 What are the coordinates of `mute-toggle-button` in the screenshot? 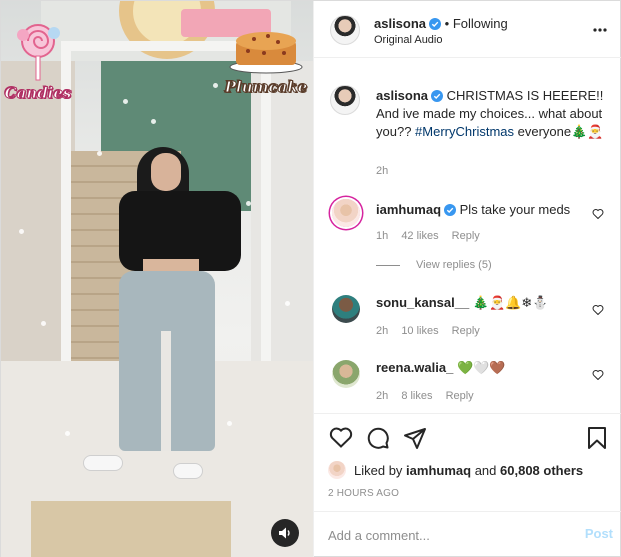 It's located at (285, 533).